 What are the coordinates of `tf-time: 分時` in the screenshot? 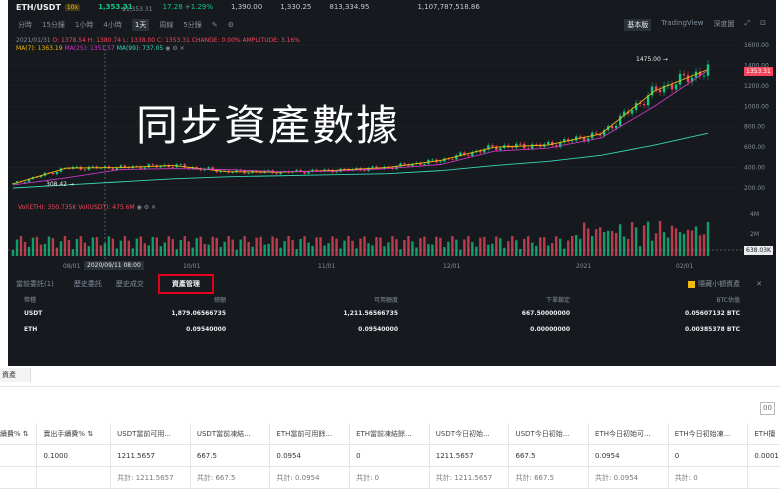 It's located at (25, 25).